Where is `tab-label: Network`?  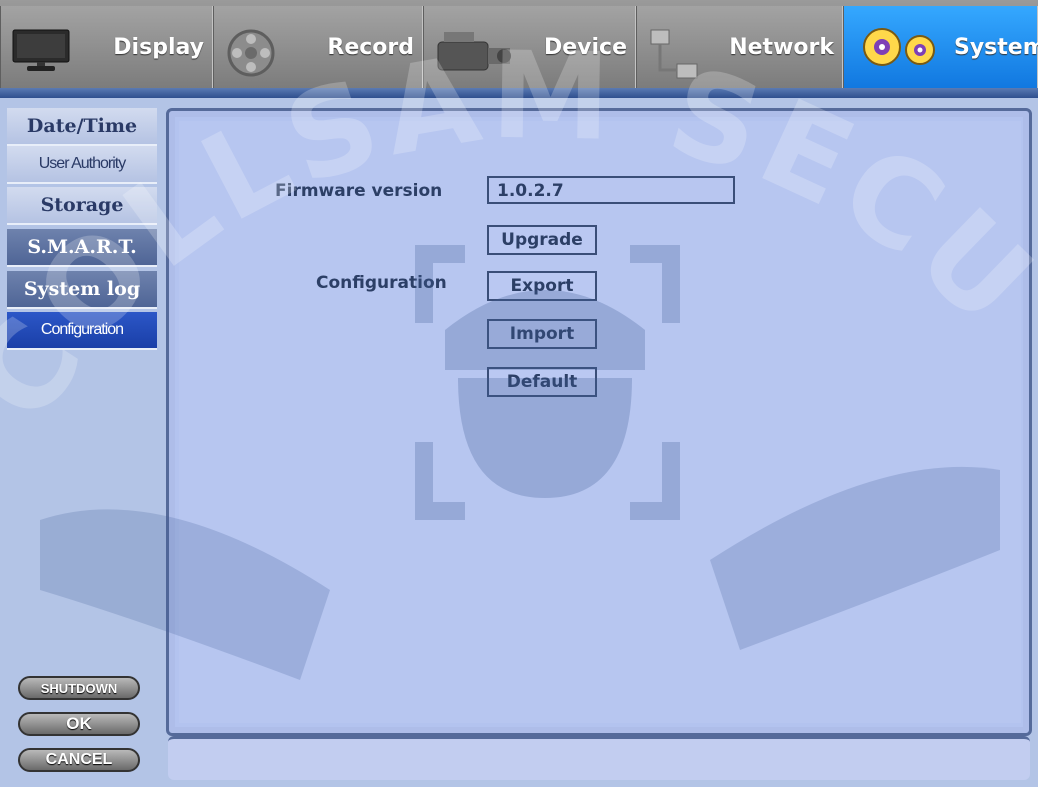 tab-label: Network is located at coordinates (781, 47).